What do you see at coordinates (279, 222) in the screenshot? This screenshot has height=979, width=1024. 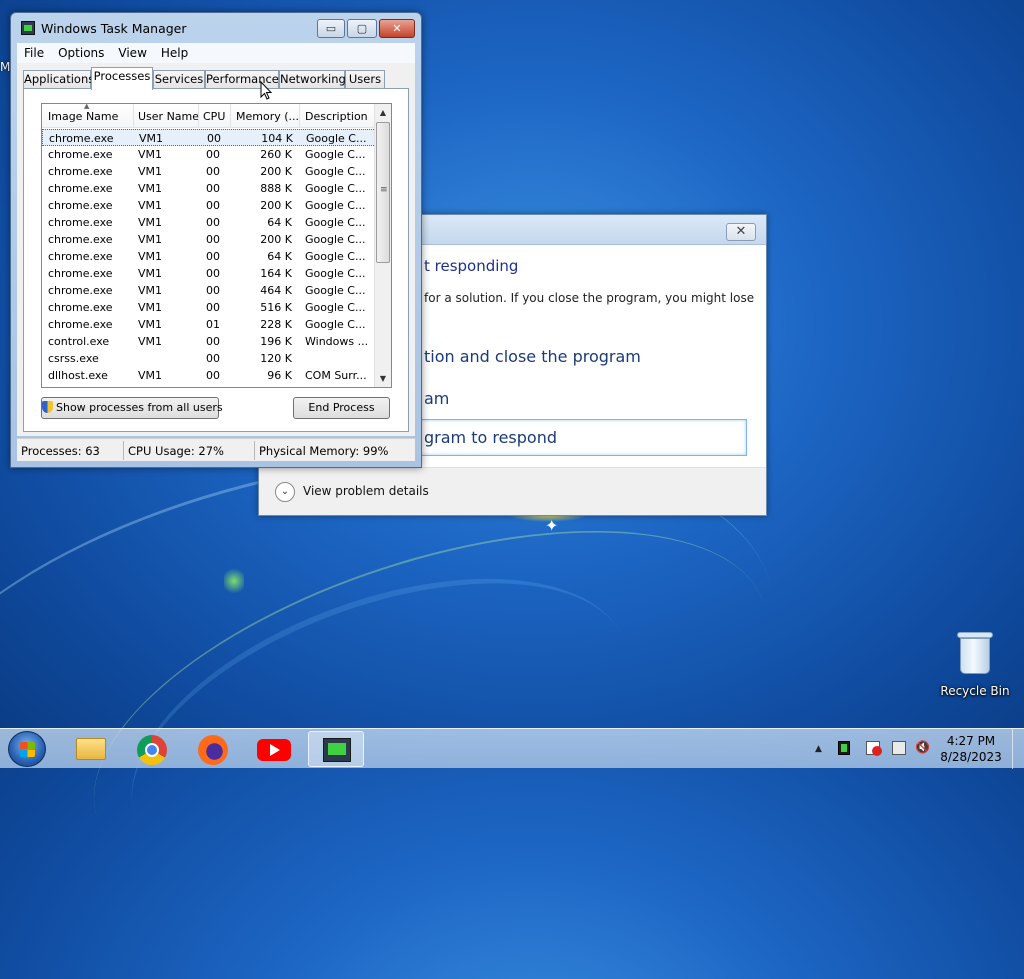 I see `process-memory: 64 K` at bounding box center [279, 222].